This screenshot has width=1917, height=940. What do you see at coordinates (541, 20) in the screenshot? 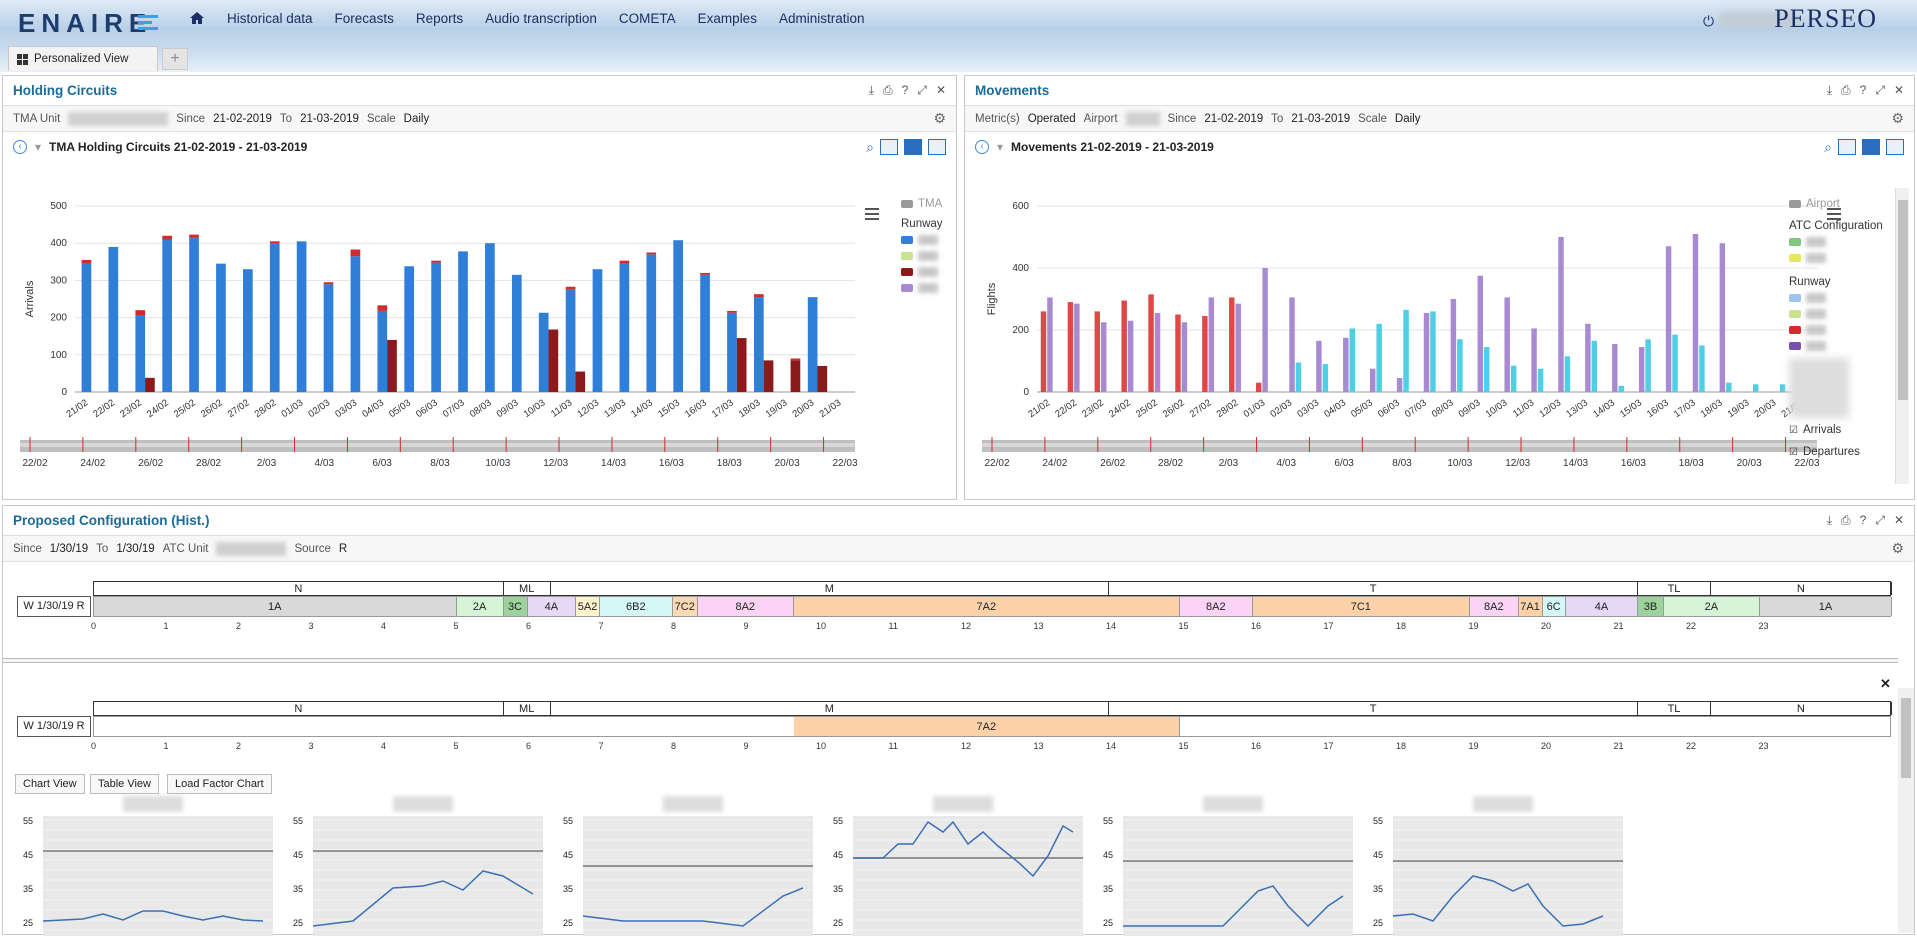
I see `nav-audio-transcription: Audio transcription` at bounding box center [541, 20].